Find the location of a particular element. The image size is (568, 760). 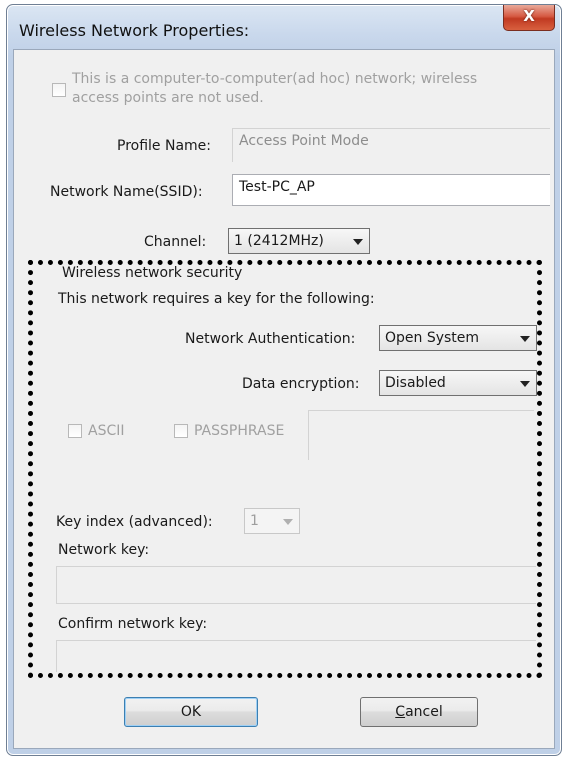

window-title: Wireless Network Properties: is located at coordinates (134, 30).